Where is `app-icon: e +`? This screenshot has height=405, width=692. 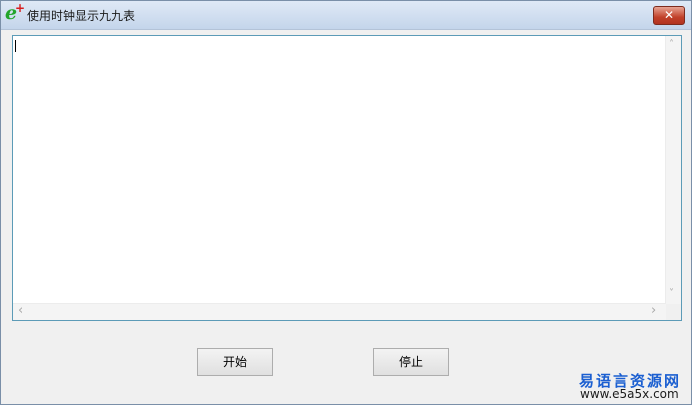
app-icon: e + is located at coordinates (15, 13).